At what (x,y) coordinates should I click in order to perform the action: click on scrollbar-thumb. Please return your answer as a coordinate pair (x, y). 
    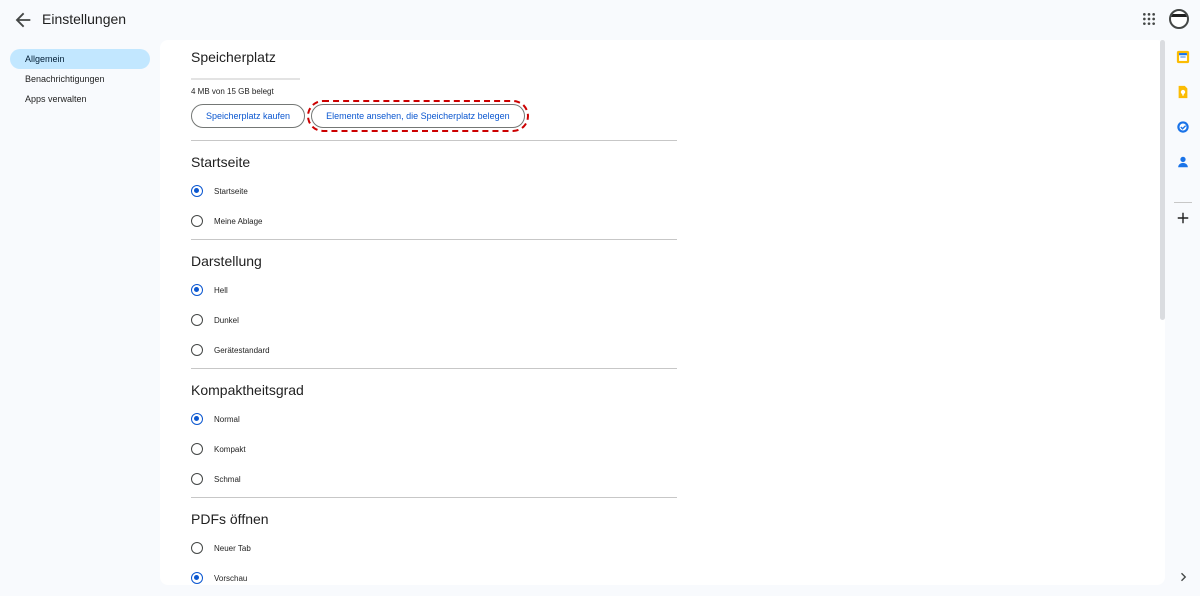
    Looking at the image, I should click on (1162, 180).